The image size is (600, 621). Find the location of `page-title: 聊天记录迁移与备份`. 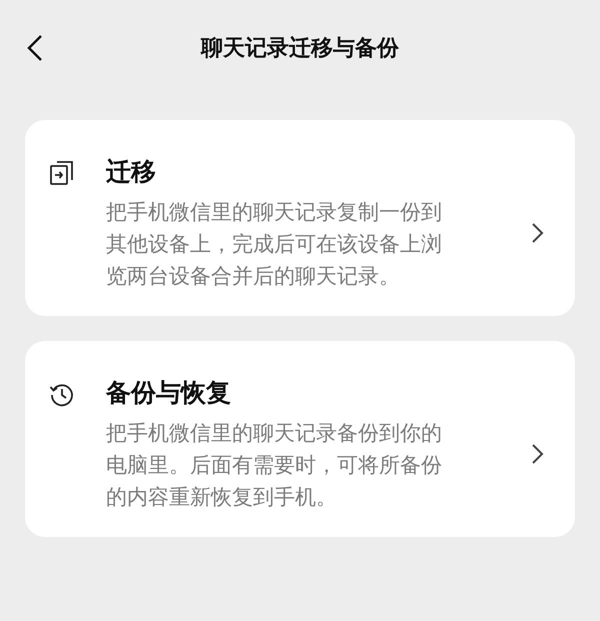

page-title: 聊天记录迁移与备份 is located at coordinates (300, 49).